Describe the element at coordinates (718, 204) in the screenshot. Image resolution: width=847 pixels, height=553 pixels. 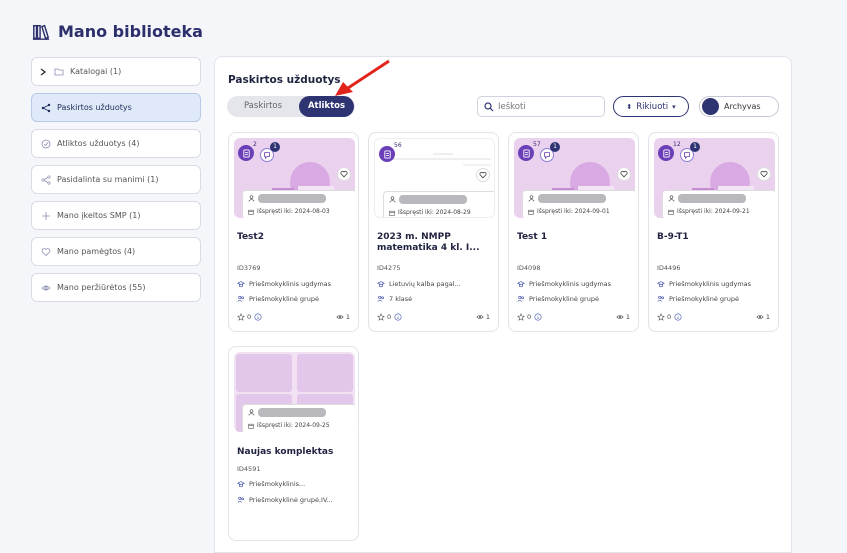
I see `assignment-info: Išspręsti iki: 2024-09-21` at that location.